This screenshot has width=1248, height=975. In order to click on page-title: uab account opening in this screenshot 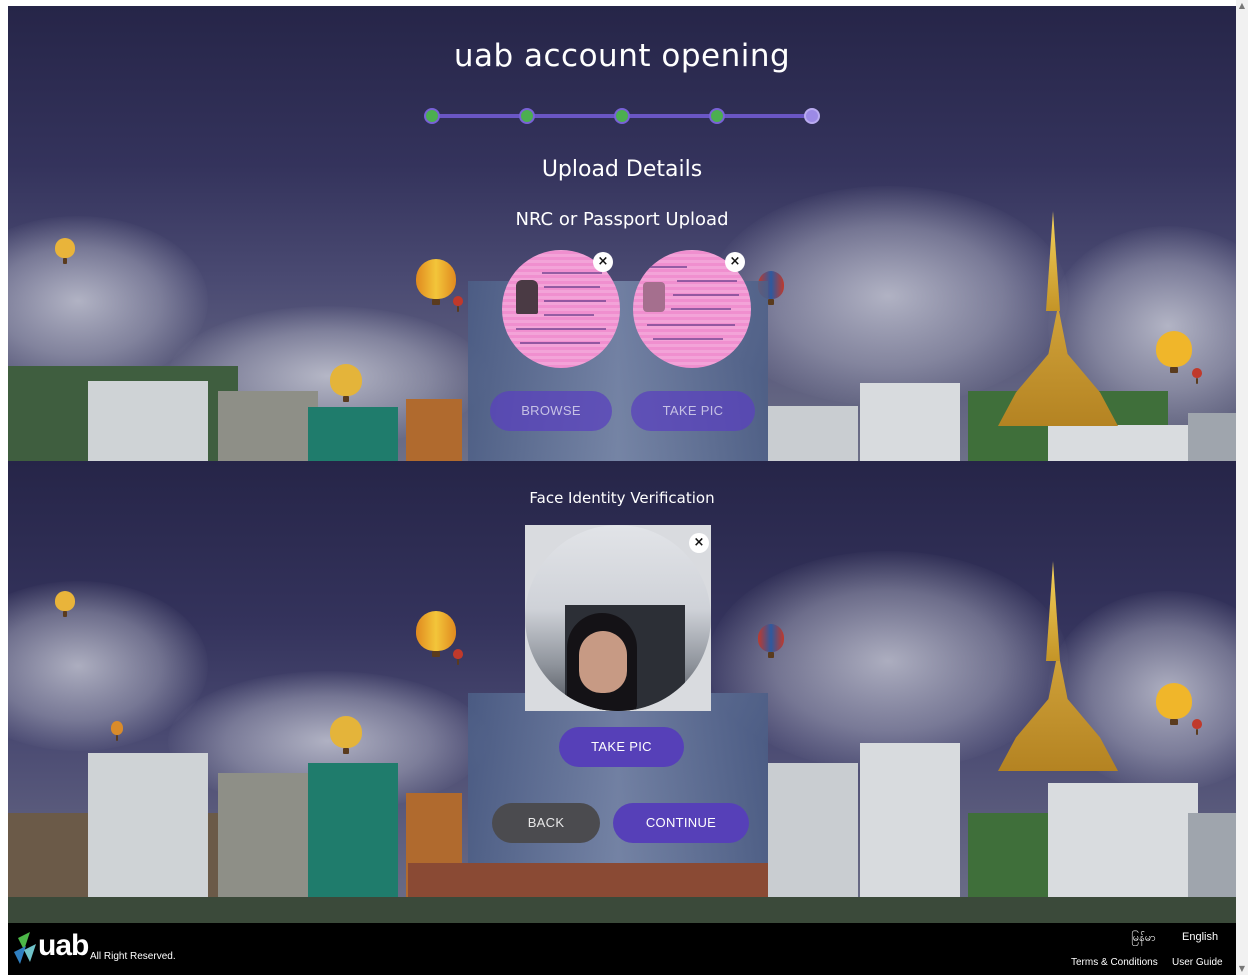, I will do `click(622, 56)`.